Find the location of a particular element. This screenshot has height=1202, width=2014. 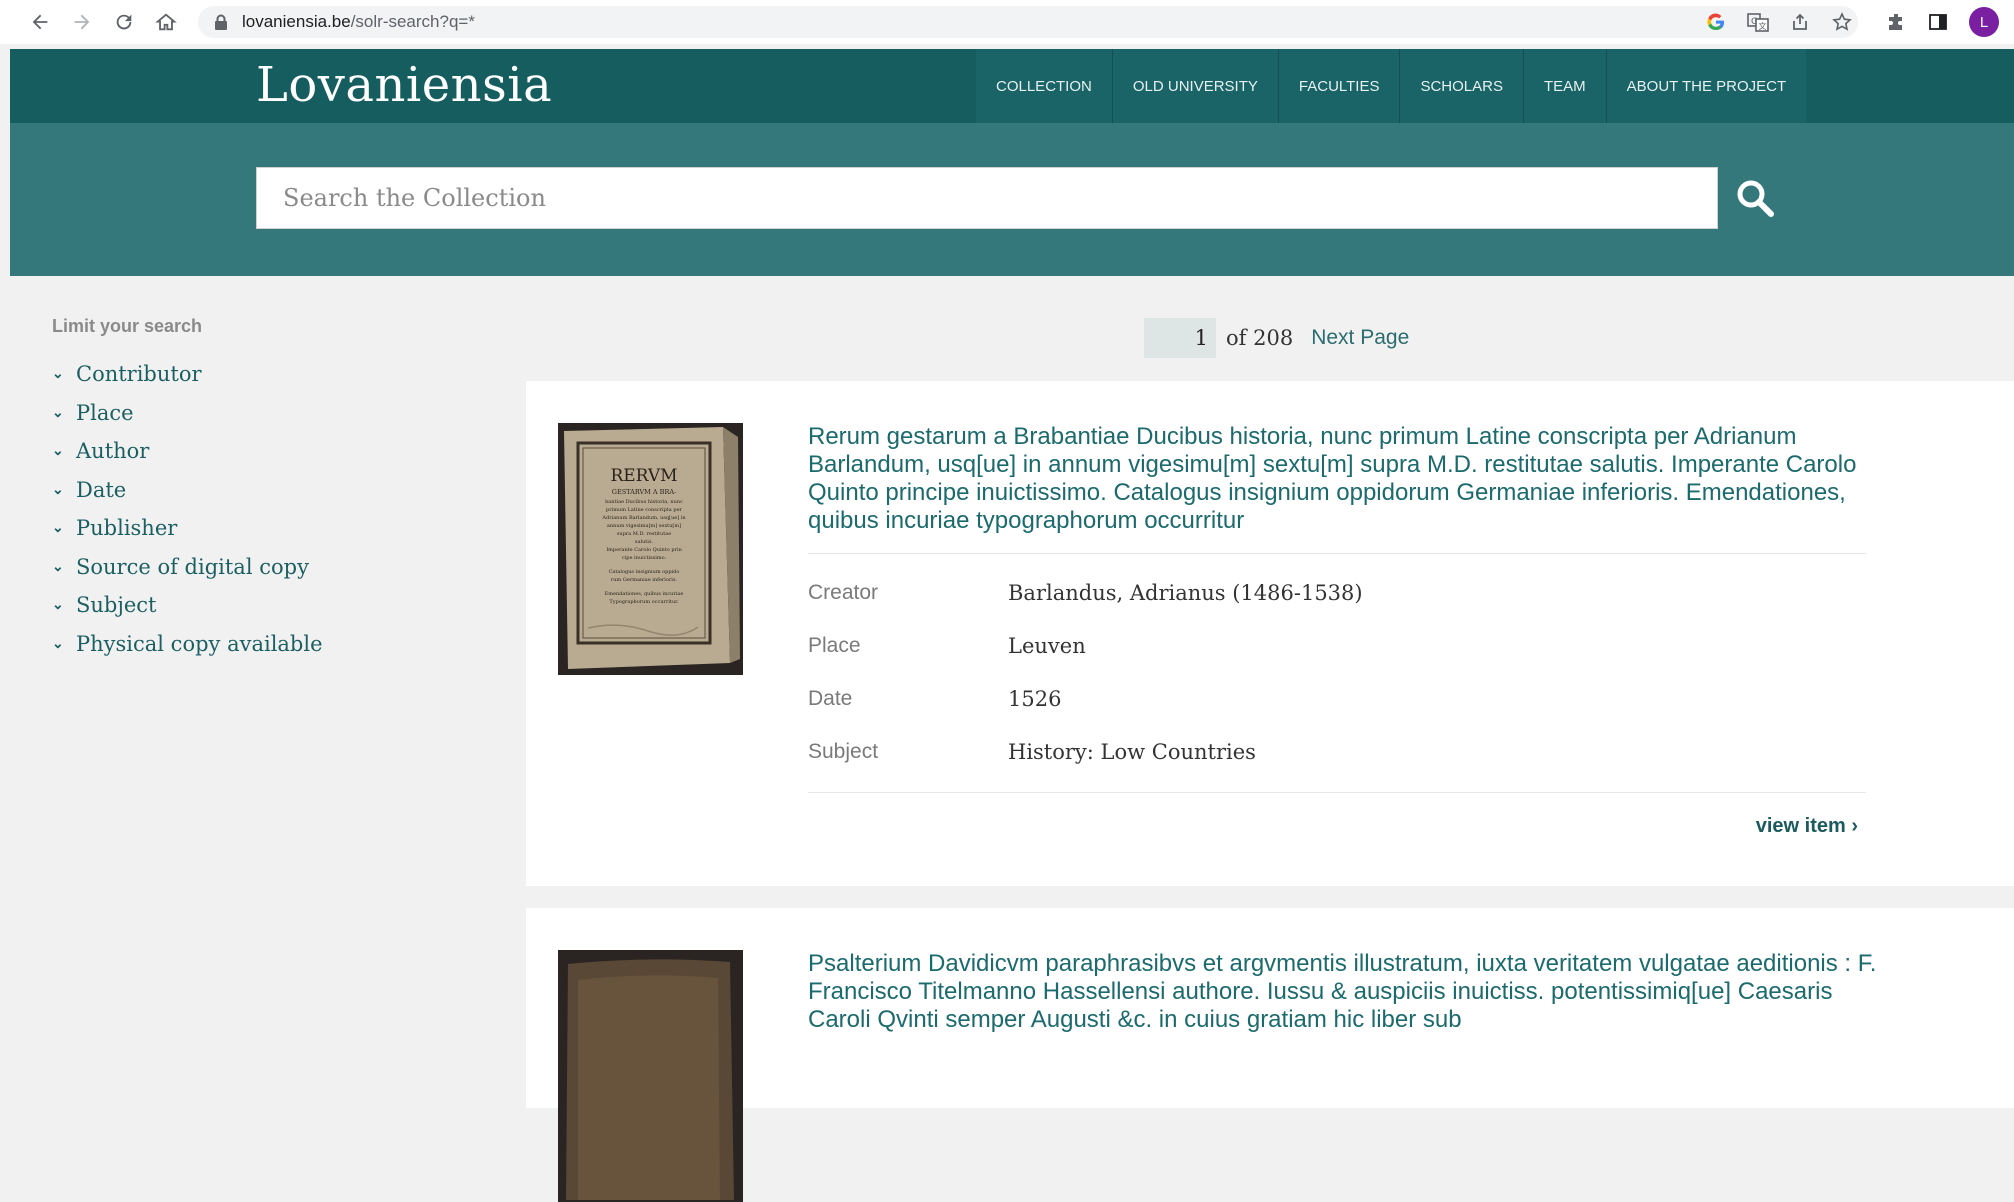

facet-source-of-digital-copy: ⌄ Source of digital copy is located at coordinates (272, 567).